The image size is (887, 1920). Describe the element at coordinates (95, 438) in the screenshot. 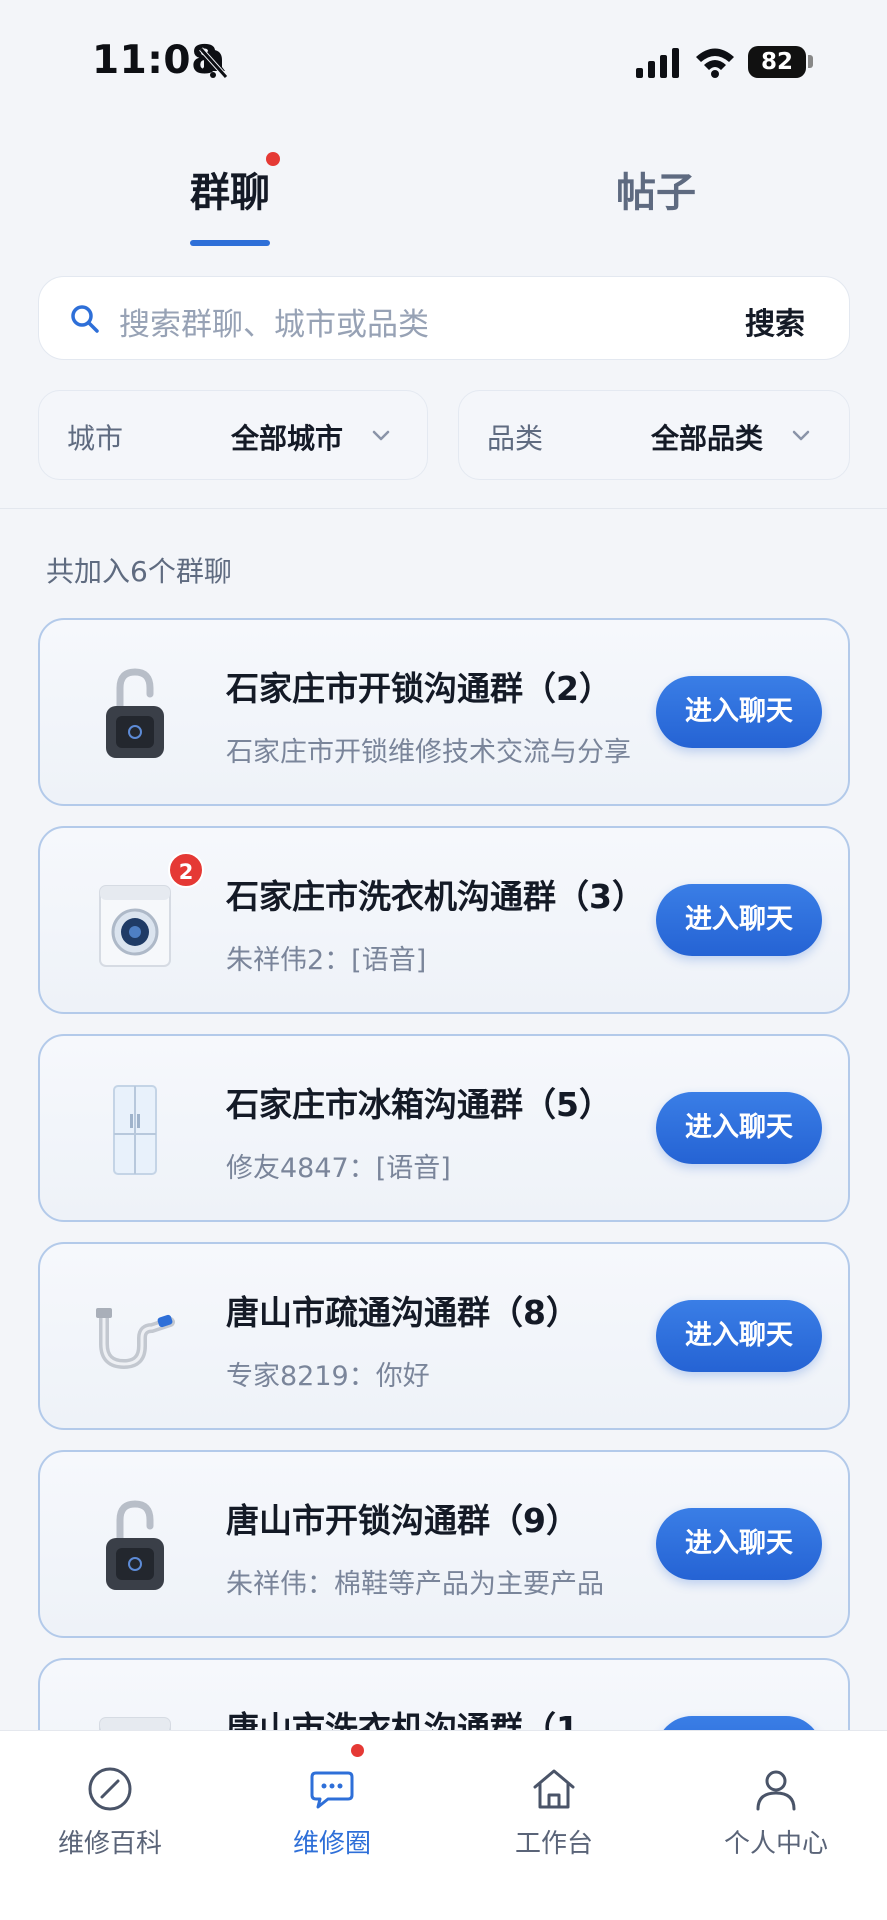

I see `city-filter-label: 城市` at that location.